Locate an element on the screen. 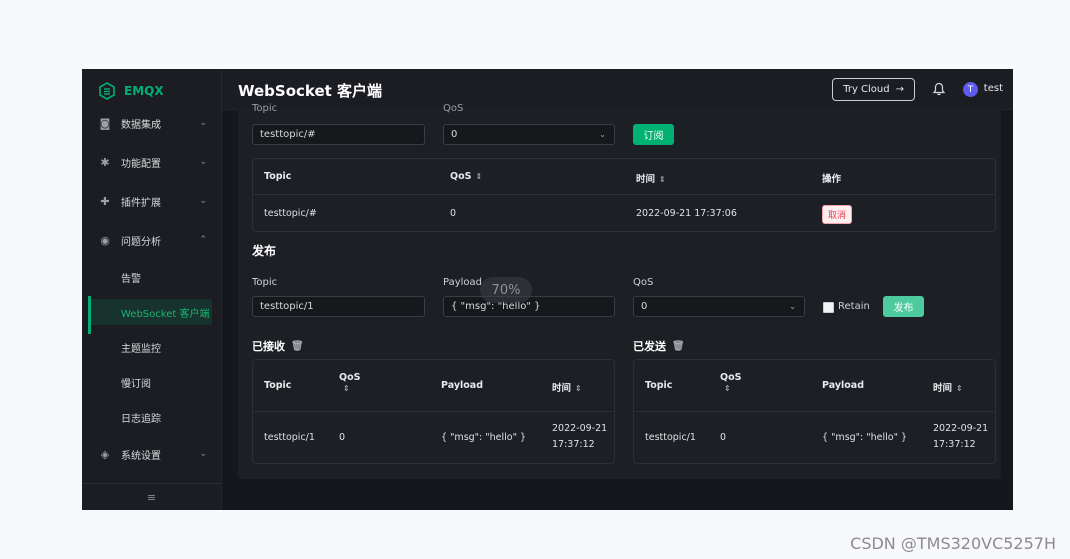 The height and width of the screenshot is (559, 1070). page-title: WebSocket 客户端 is located at coordinates (310, 91).